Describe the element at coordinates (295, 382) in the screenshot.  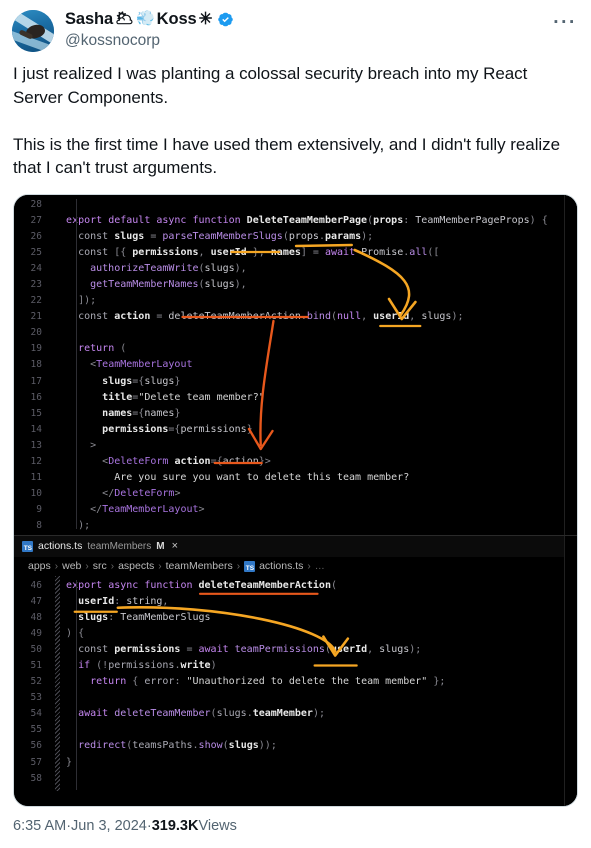
I see `code-line: 17 slugs={slugs}` at that location.